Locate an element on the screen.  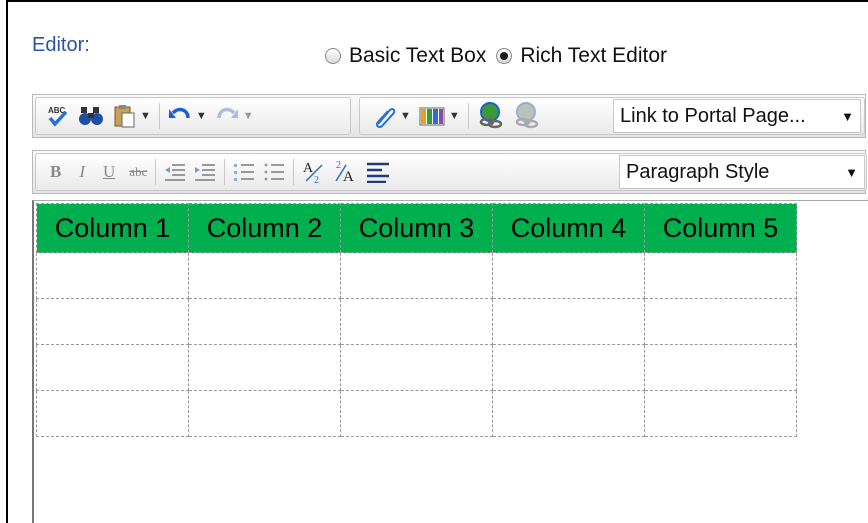
table-header-cell: Column 1 is located at coordinates (112, 228).